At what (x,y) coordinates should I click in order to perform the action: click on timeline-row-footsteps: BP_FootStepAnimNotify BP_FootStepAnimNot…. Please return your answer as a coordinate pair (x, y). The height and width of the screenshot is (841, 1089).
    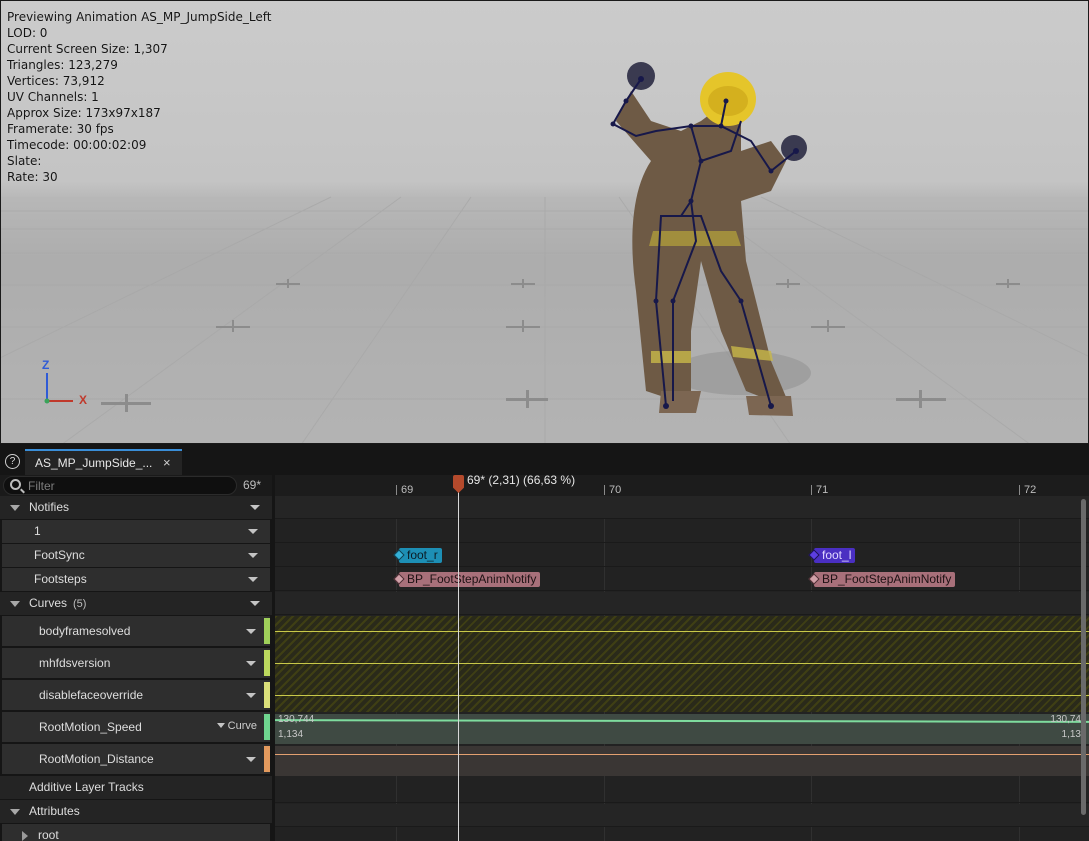
    Looking at the image, I should click on (682, 579).